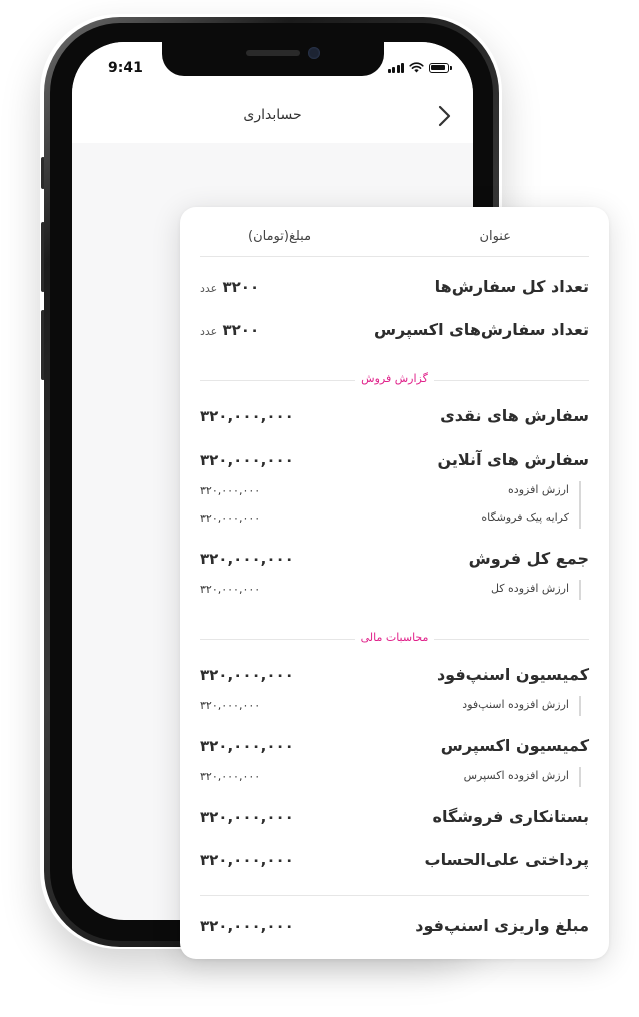 The width and height of the screenshot is (639, 1017). What do you see at coordinates (514, 745) in the screenshot?
I see `report-row-label: کمیسیون اکسپرس` at bounding box center [514, 745].